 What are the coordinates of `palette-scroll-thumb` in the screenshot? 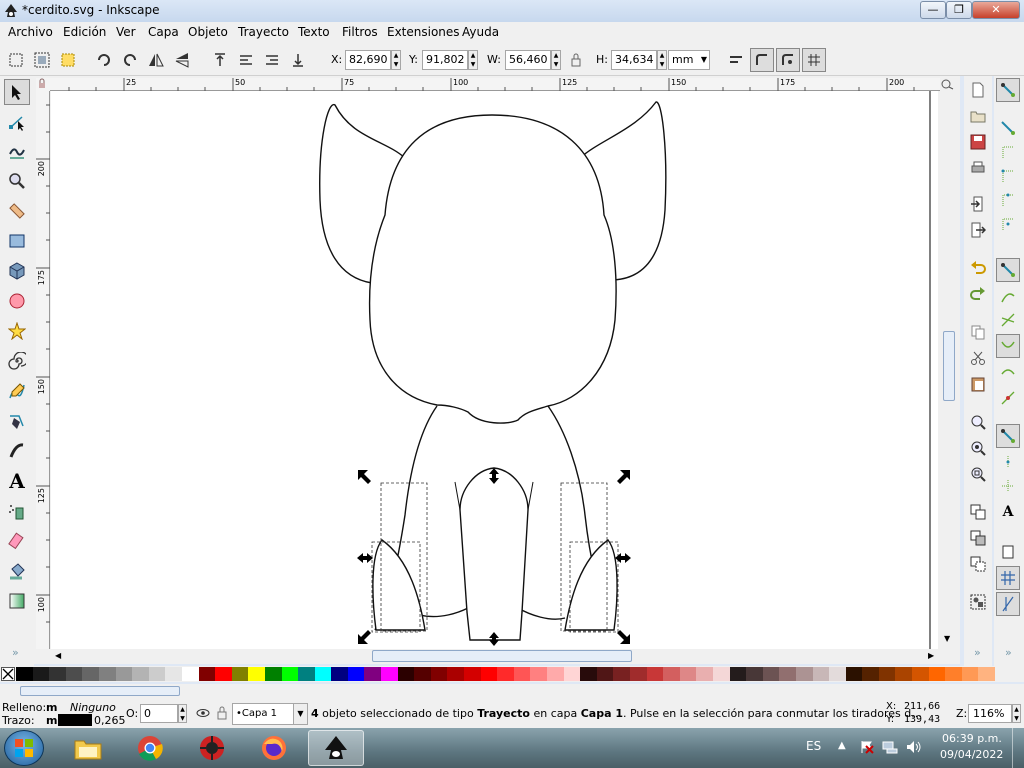 It's located at (100, 691).